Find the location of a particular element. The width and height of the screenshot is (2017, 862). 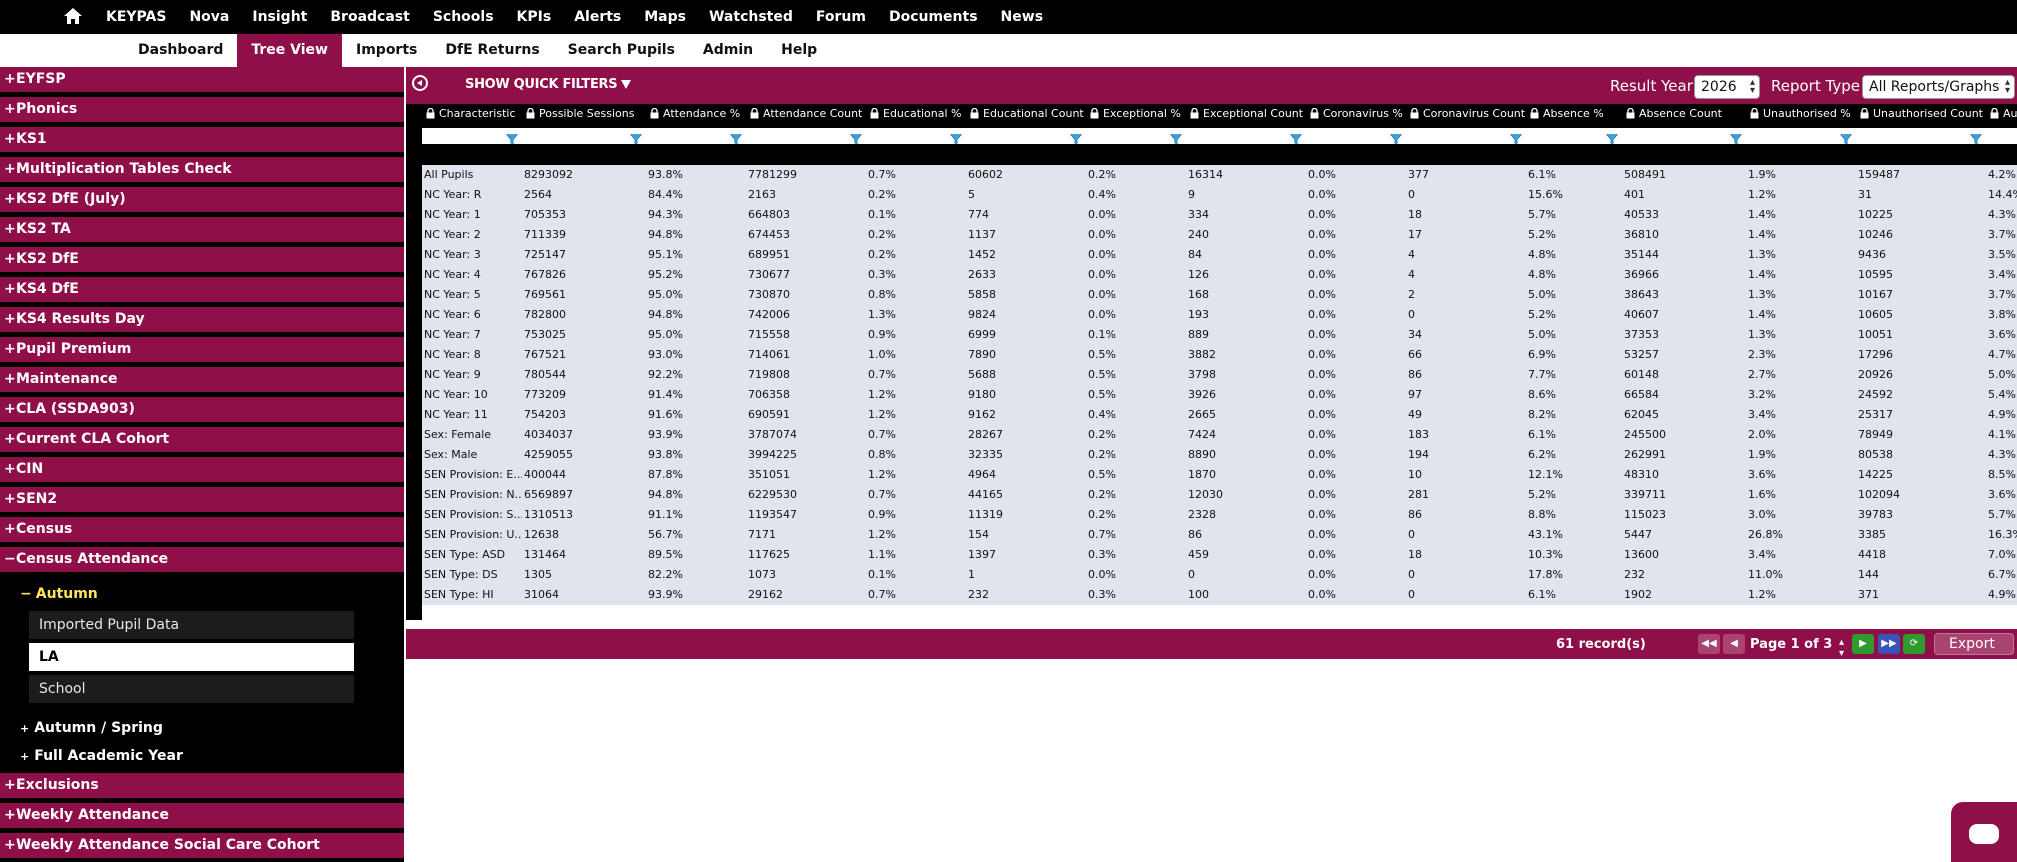

page-dropdown-icon: ▴ ▾ is located at coordinates (1841, 648).